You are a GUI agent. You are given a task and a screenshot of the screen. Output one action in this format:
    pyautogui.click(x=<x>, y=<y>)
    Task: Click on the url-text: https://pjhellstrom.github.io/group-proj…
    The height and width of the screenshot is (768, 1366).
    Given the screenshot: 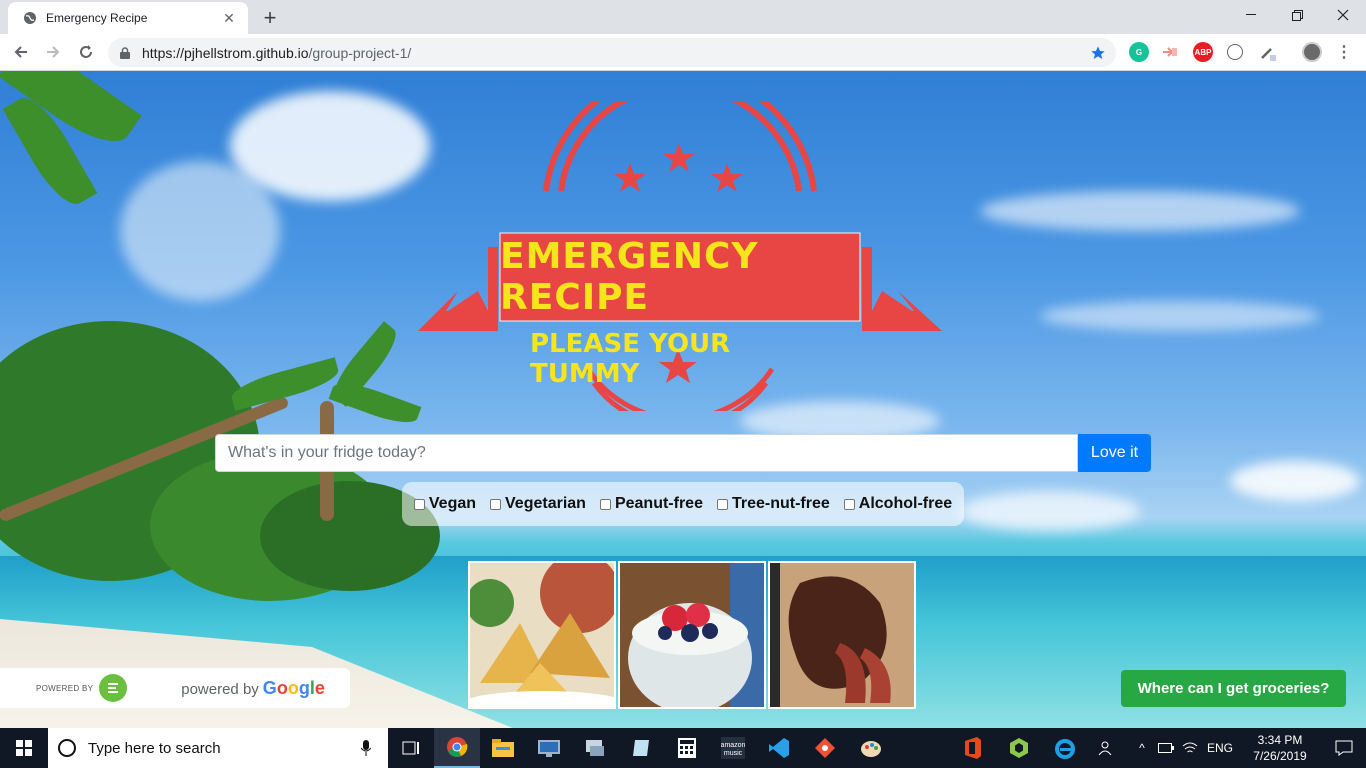 What is the action you would take?
    pyautogui.click(x=615, y=53)
    